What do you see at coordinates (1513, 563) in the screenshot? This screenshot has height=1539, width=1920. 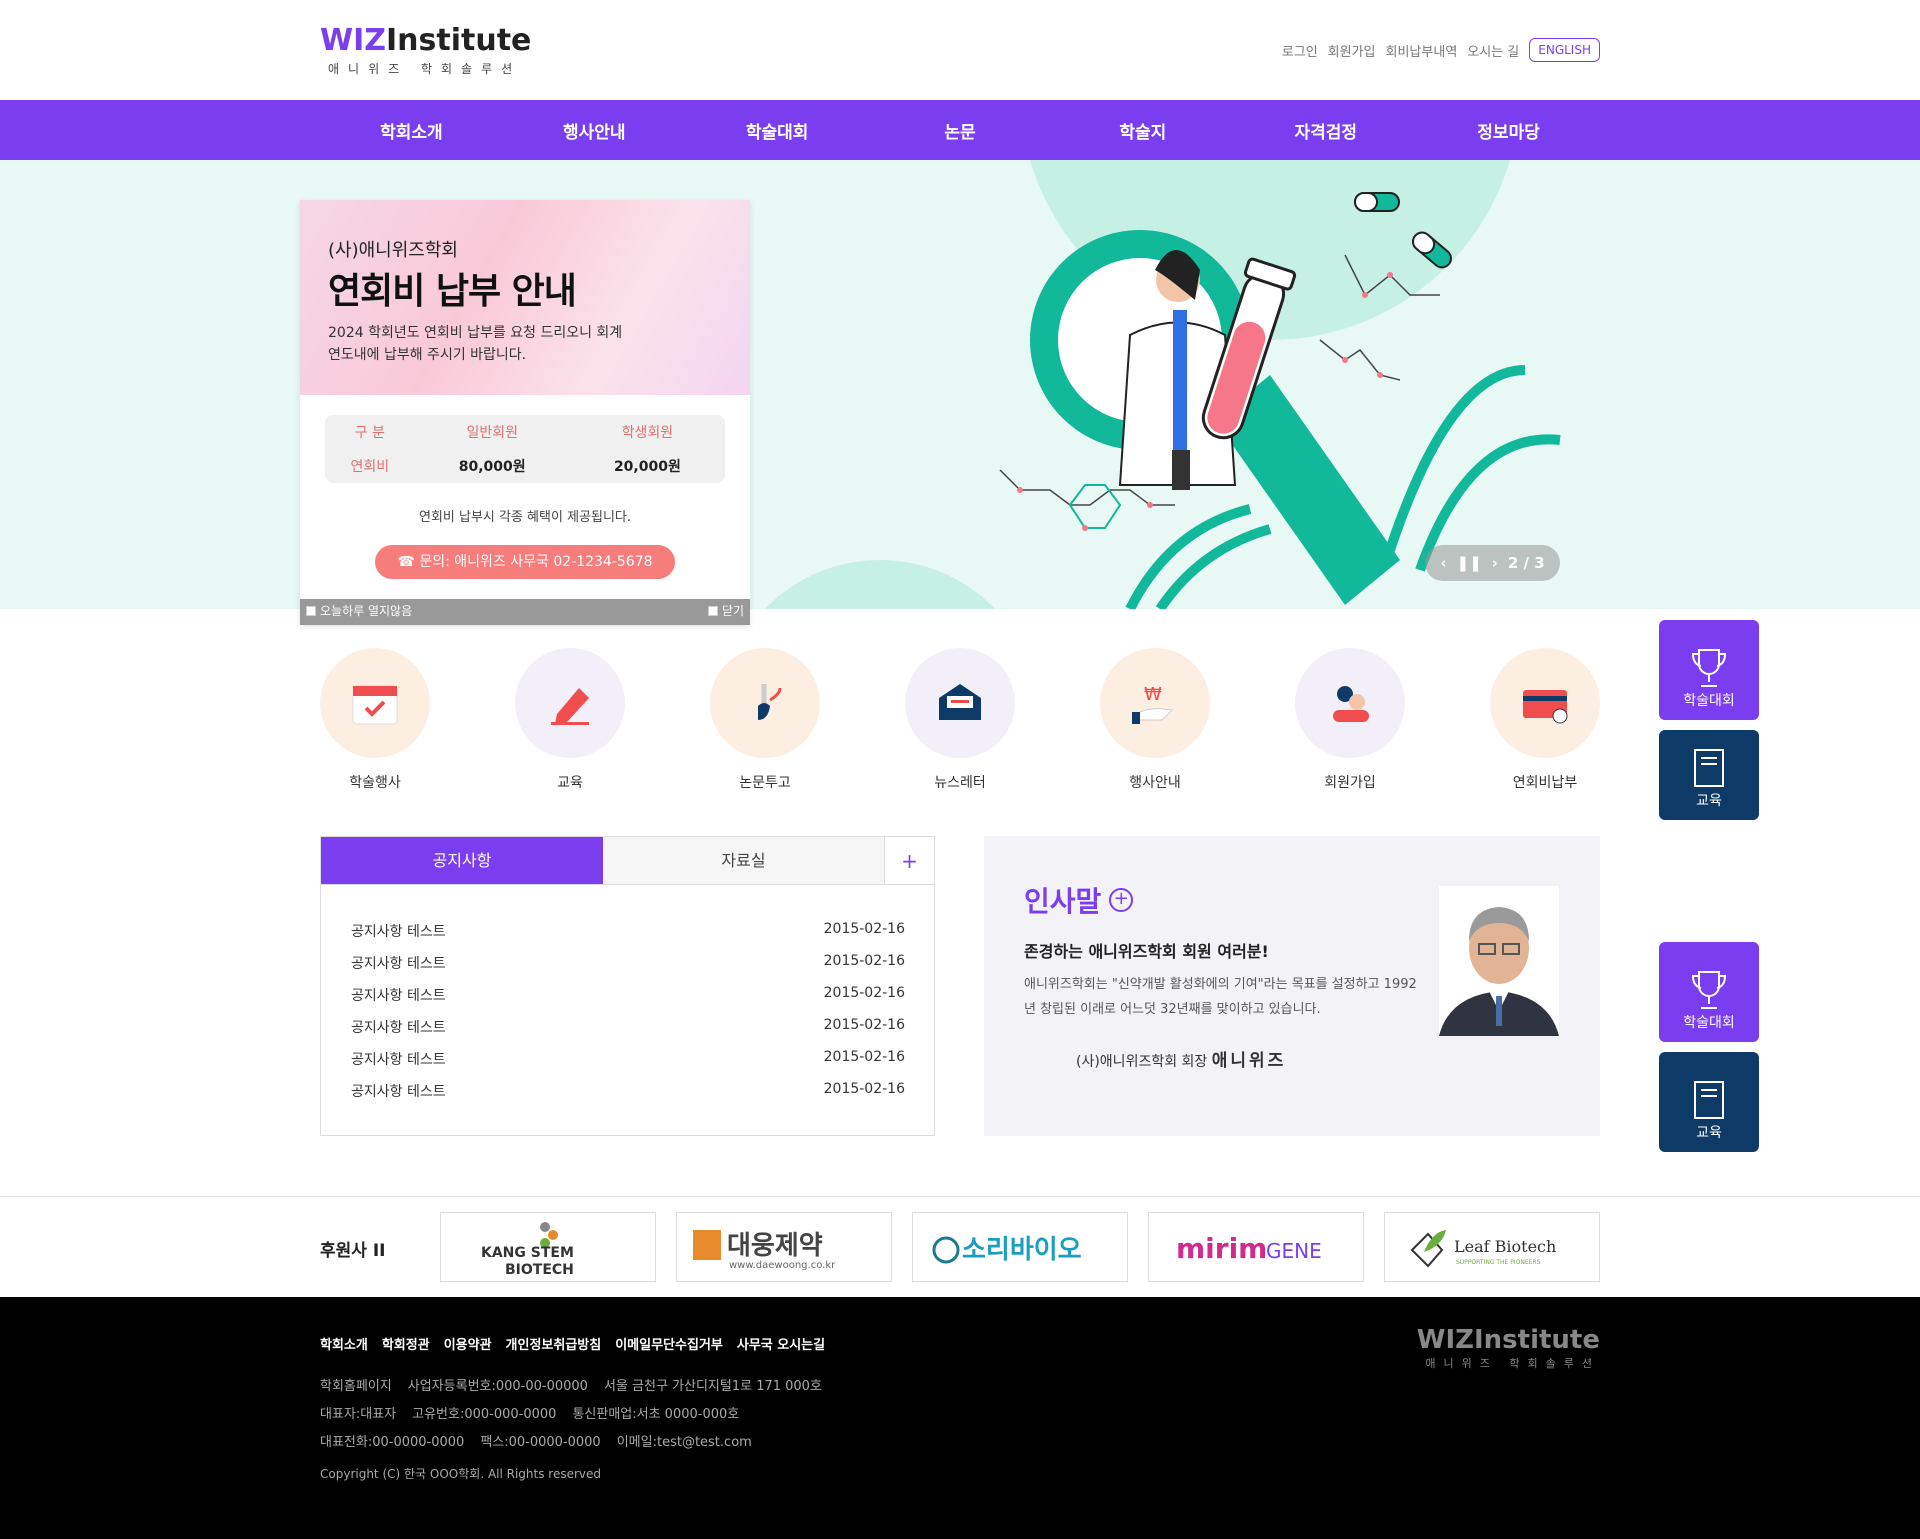 I see `slide-current: 2` at bounding box center [1513, 563].